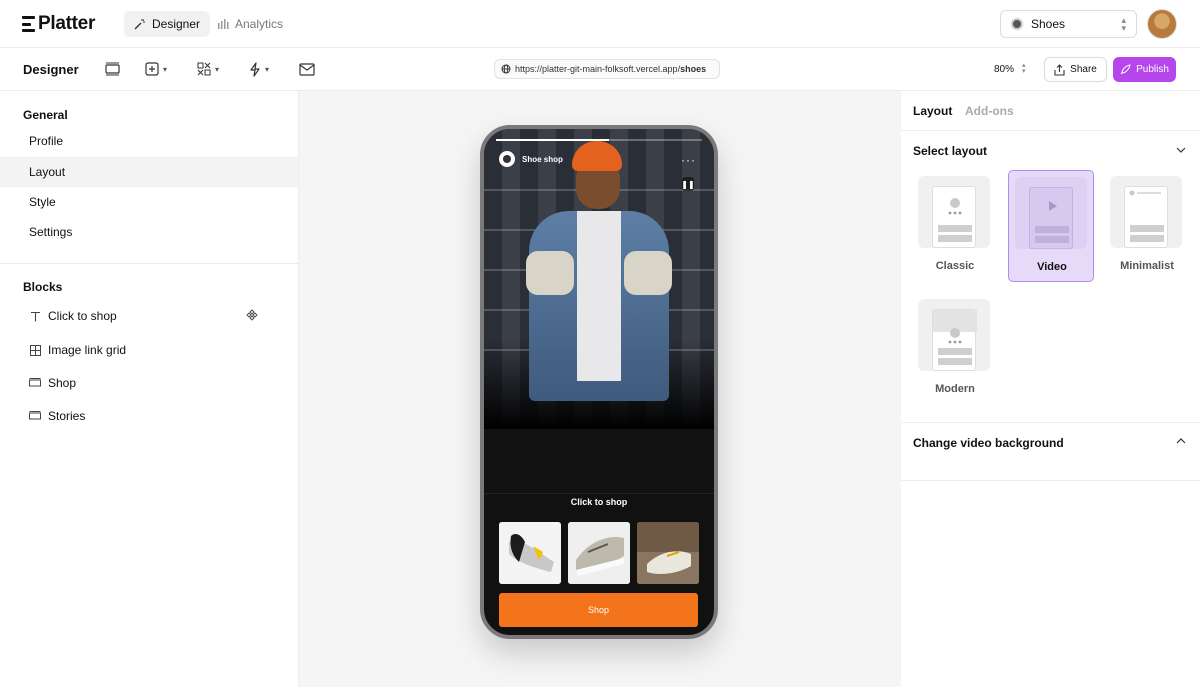  I want to click on block-item-label: Image link grid, so click(87, 350).